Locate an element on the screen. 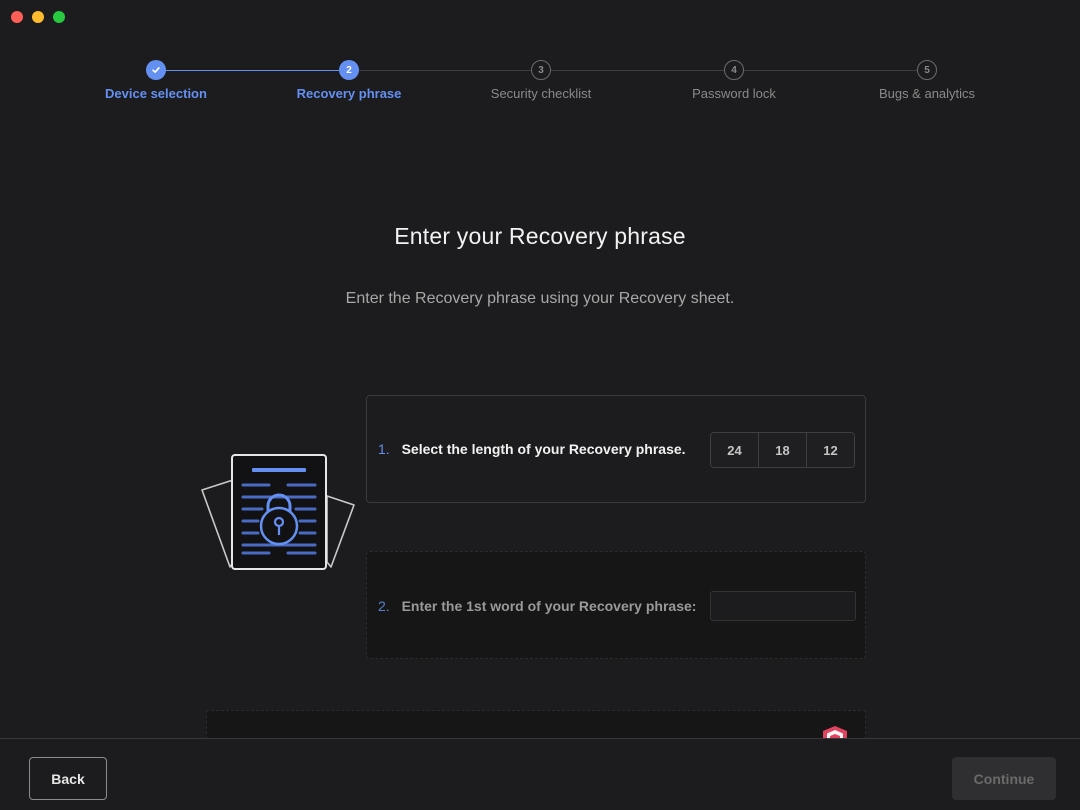 Image resolution: width=1080 pixels, height=810 pixels. step-5-label: Bugs & analytics is located at coordinates (927, 93).